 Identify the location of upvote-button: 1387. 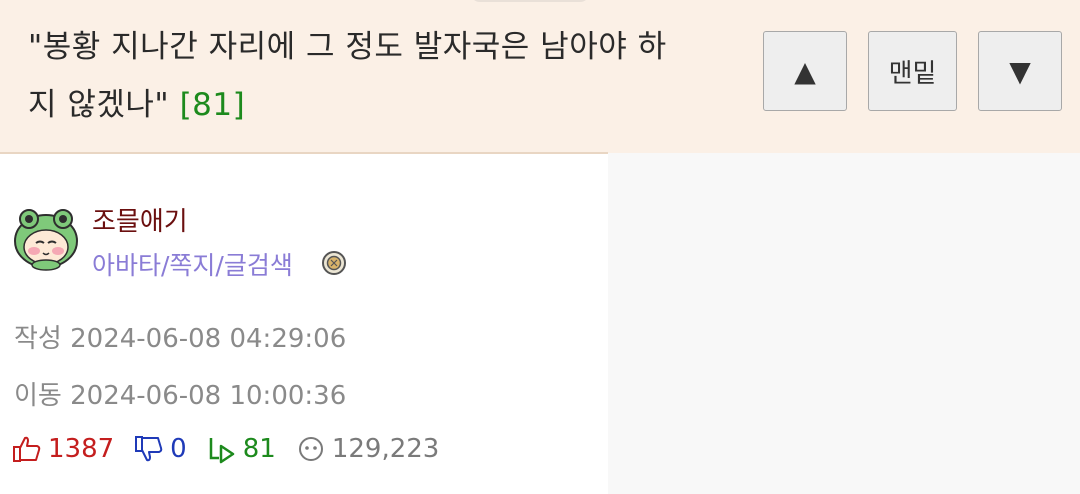
(63, 449).